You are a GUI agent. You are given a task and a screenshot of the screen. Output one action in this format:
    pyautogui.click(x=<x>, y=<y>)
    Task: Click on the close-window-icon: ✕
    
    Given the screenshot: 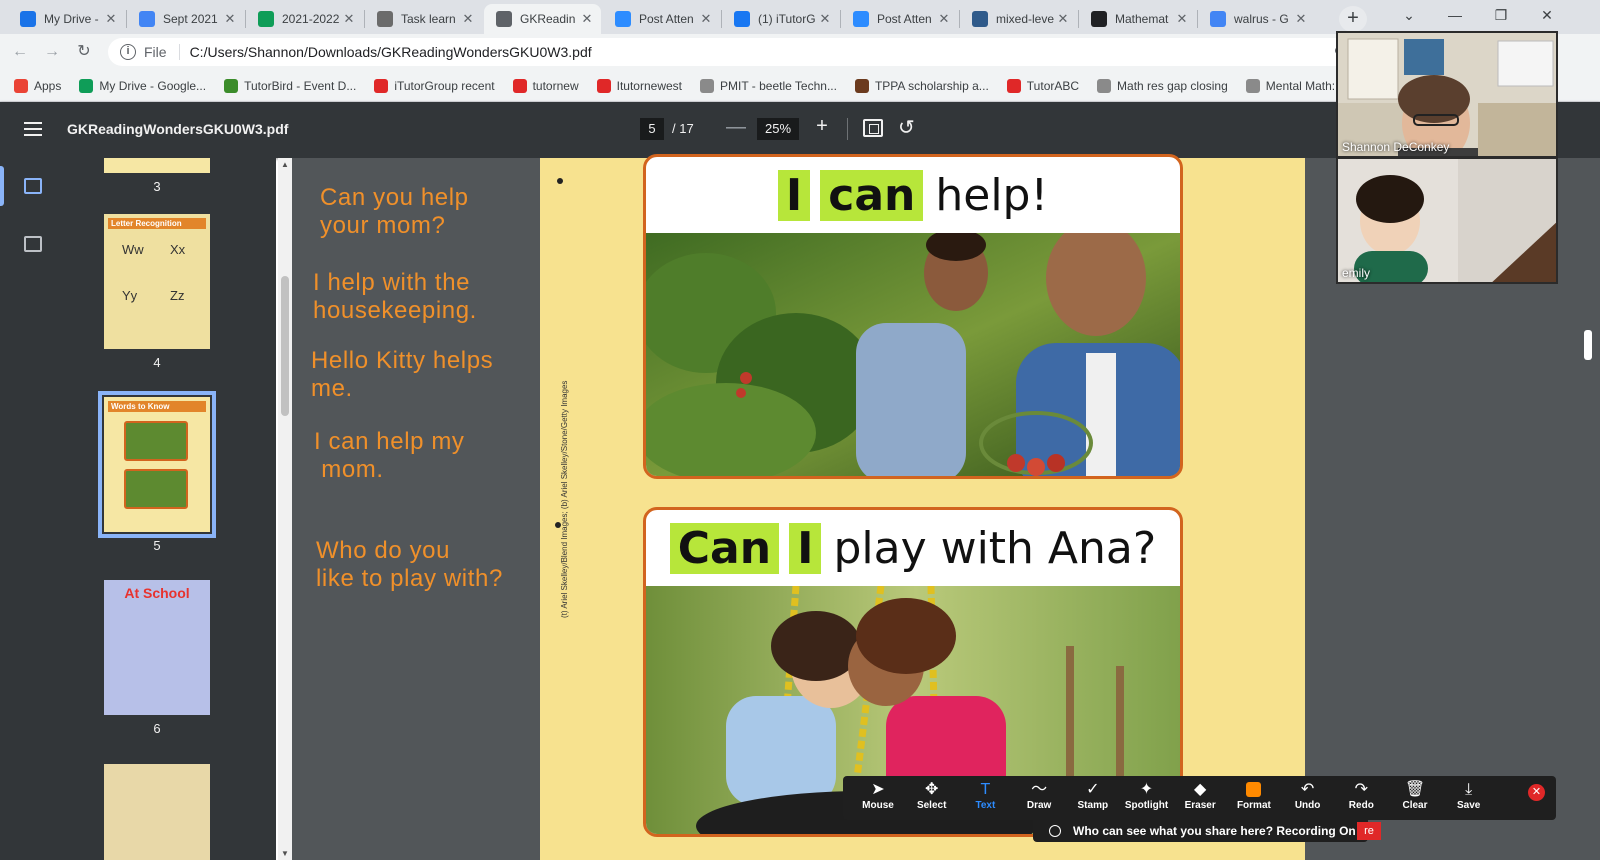 What is the action you would take?
    pyautogui.click(x=1547, y=17)
    